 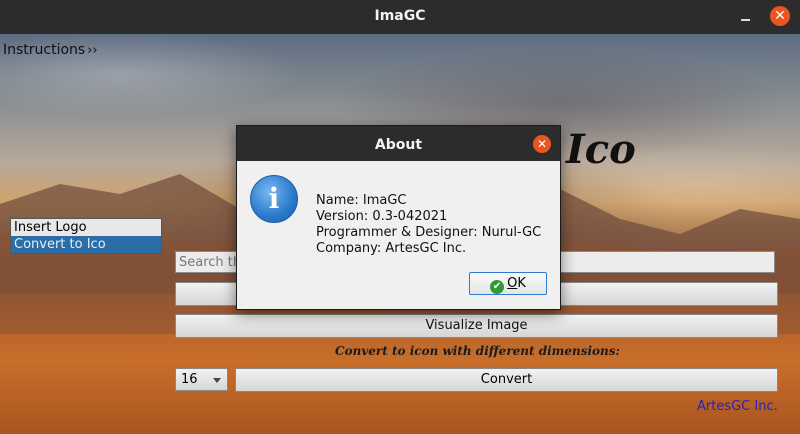 I want to click on instructions-dropdown: Insert Logo Convert to Ico, so click(x=86, y=236).